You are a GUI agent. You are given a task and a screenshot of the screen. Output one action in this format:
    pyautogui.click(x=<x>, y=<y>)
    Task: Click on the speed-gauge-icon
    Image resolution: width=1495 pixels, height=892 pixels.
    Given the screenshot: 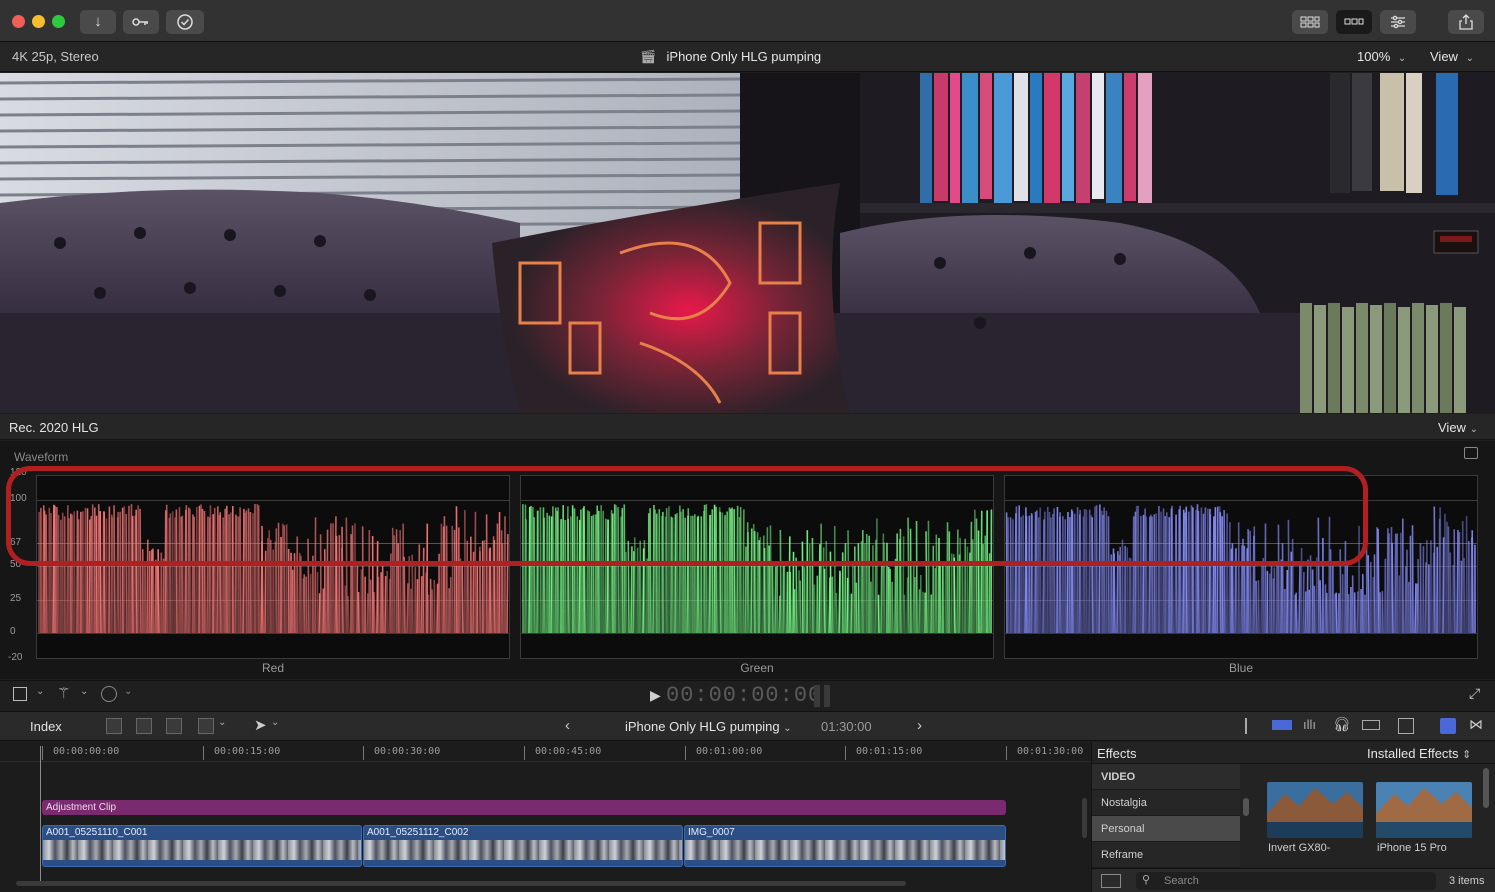 What is the action you would take?
    pyautogui.click(x=109, y=694)
    